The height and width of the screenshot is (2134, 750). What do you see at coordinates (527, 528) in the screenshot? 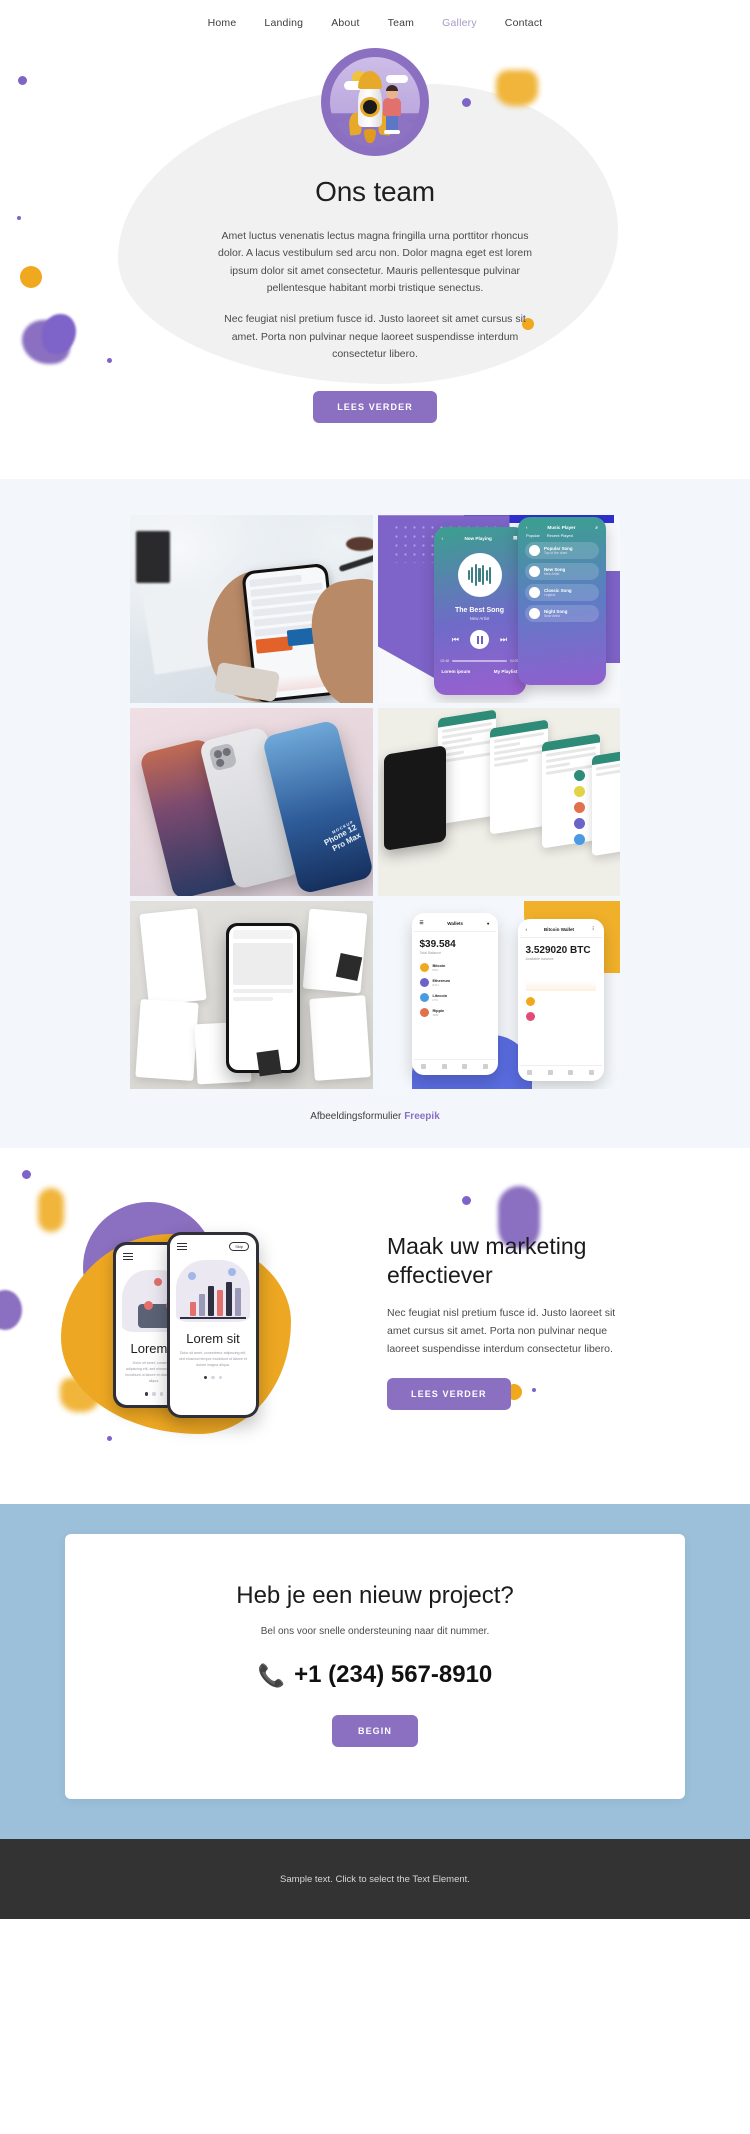
I see `back-chevron-icon-2: ‹` at bounding box center [527, 528].